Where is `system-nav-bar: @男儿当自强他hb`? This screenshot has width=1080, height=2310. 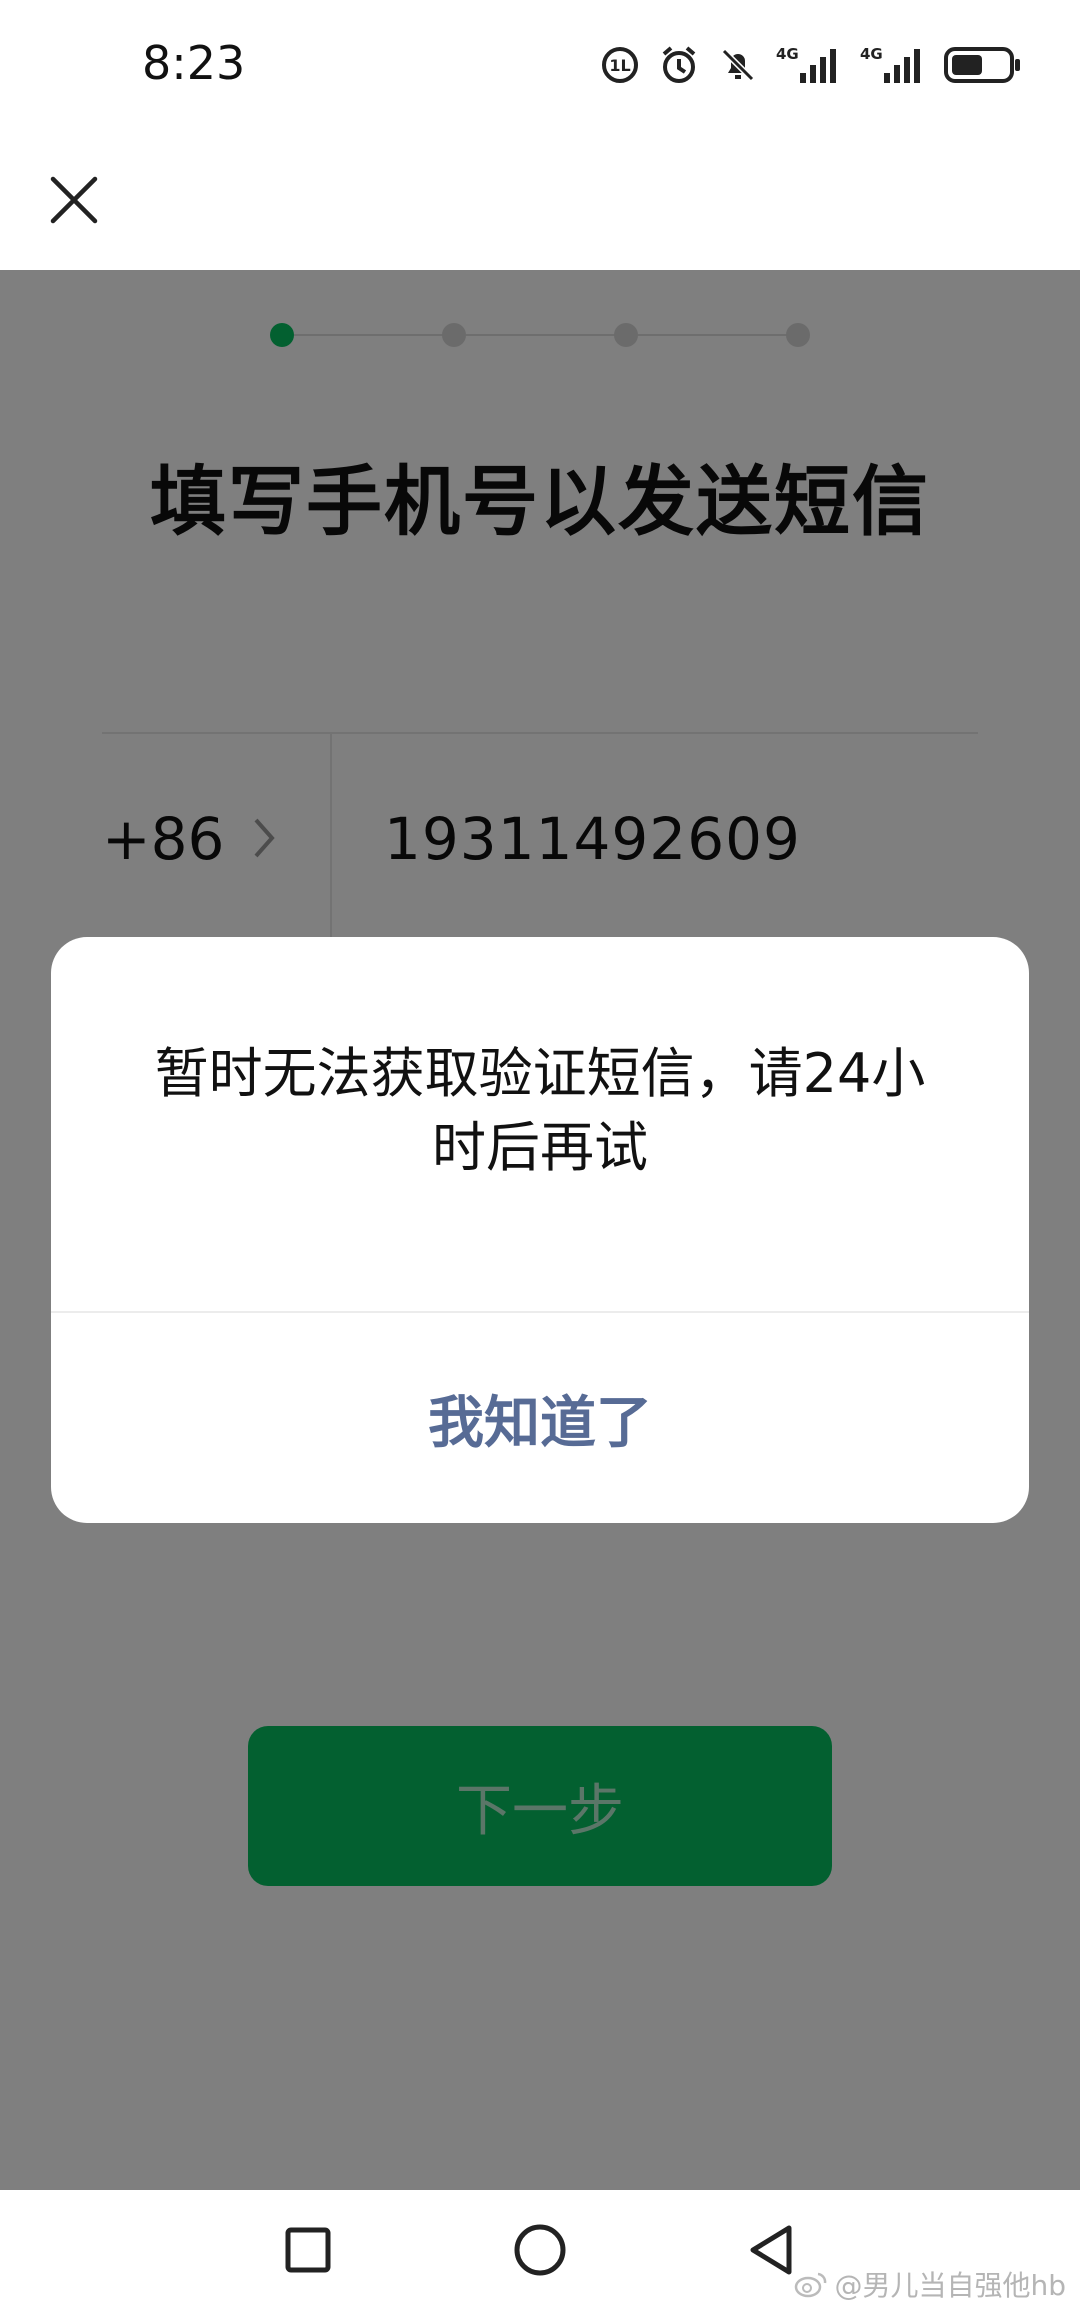
system-nav-bar: @男儿当自强他hb is located at coordinates (540, 2250).